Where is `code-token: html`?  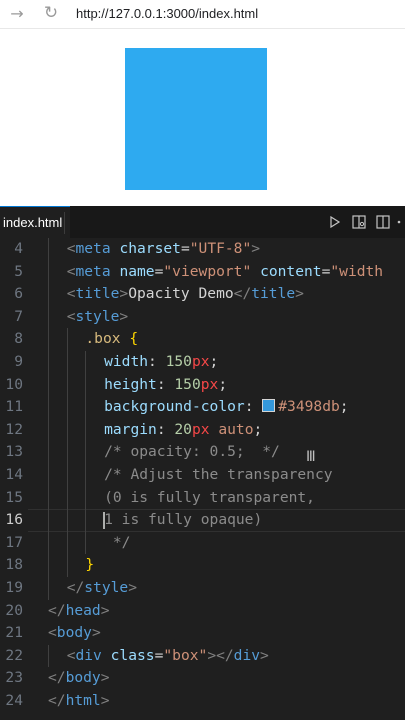
code-token: html is located at coordinates (83, 700).